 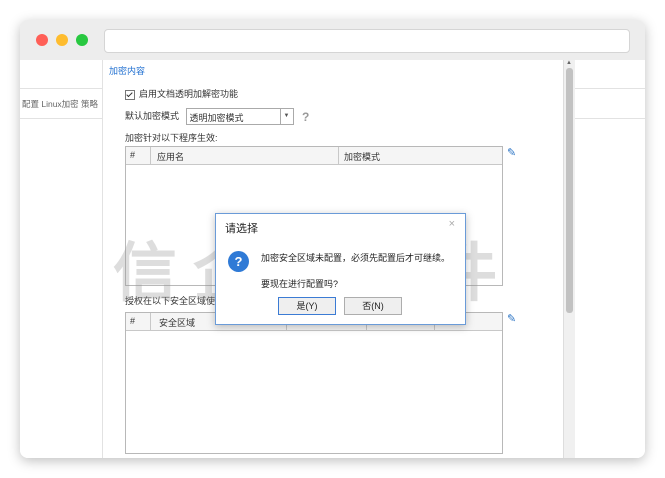 I want to click on close-window-button, so click(x=42, y=40).